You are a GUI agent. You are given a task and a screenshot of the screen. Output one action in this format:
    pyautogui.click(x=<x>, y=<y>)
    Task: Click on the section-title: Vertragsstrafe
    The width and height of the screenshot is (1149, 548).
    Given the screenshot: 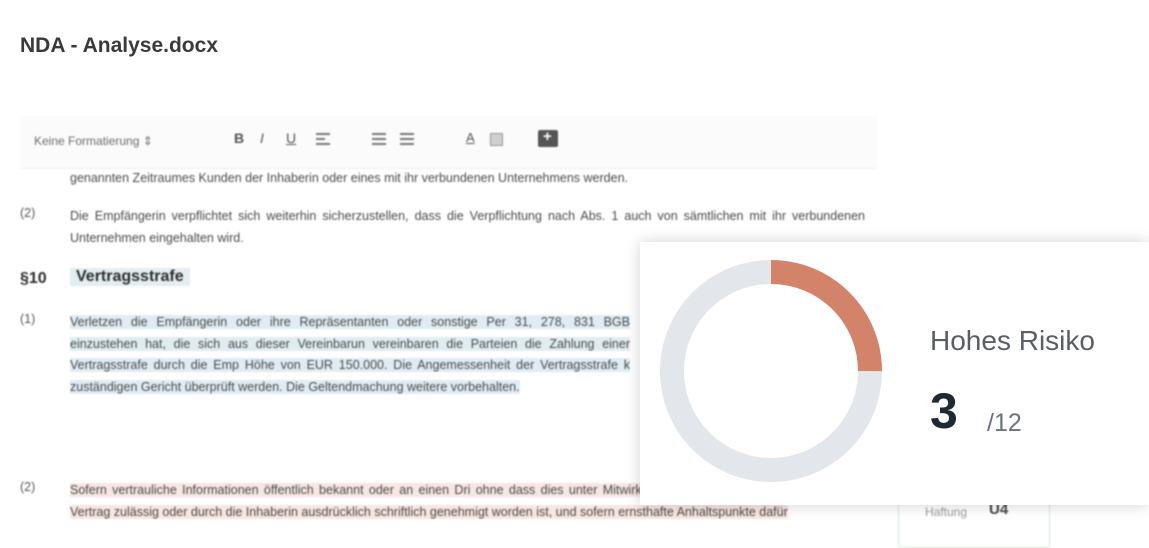 What is the action you would take?
    pyautogui.click(x=130, y=277)
    